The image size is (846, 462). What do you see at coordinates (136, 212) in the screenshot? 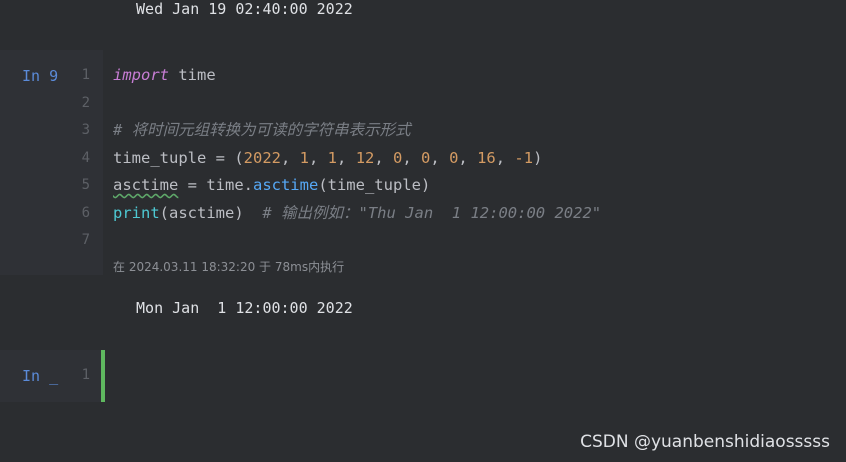
I see `code-token: print` at bounding box center [136, 212].